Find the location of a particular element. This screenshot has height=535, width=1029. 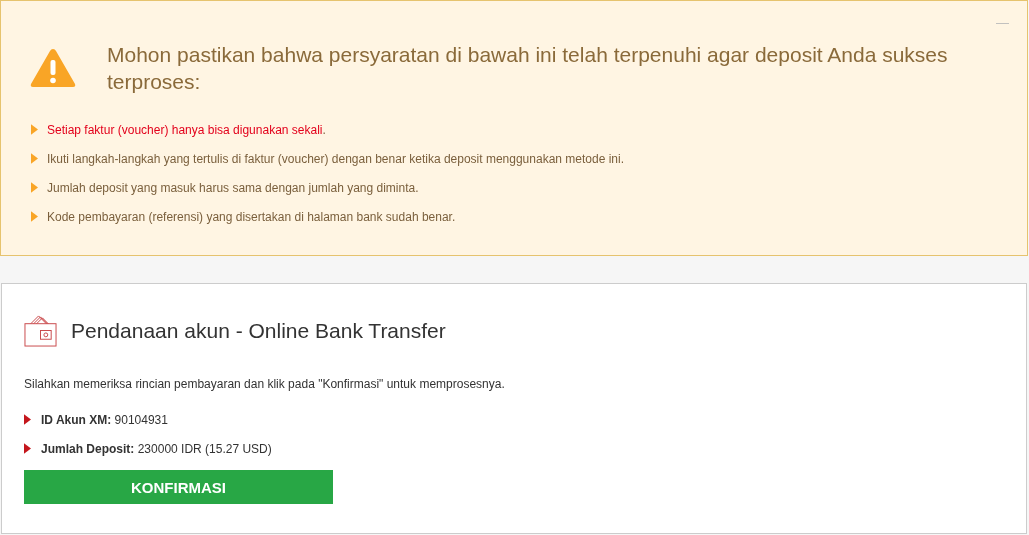

warning-icon is located at coordinates (53, 68).